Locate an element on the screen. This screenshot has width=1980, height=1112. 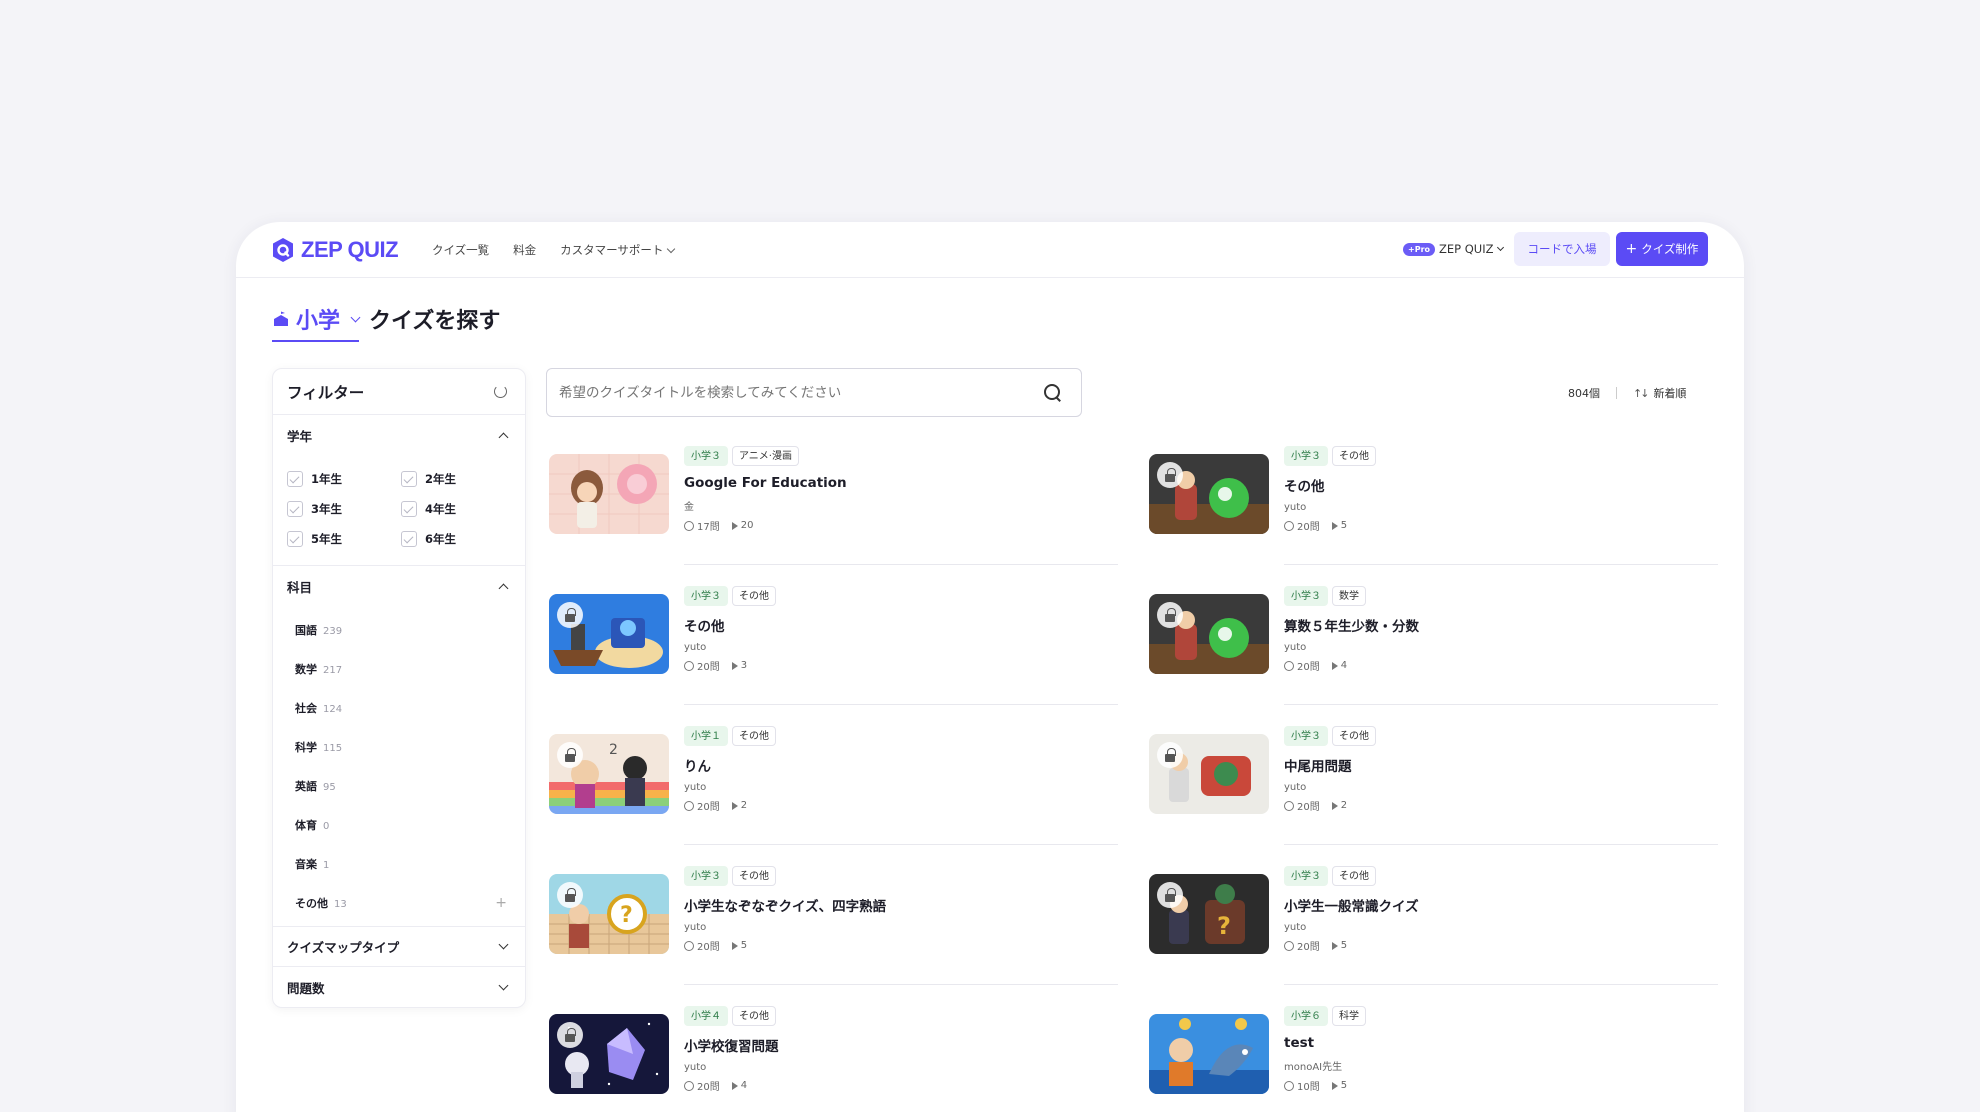
quiz-title: test is located at coordinates (1299, 1043).